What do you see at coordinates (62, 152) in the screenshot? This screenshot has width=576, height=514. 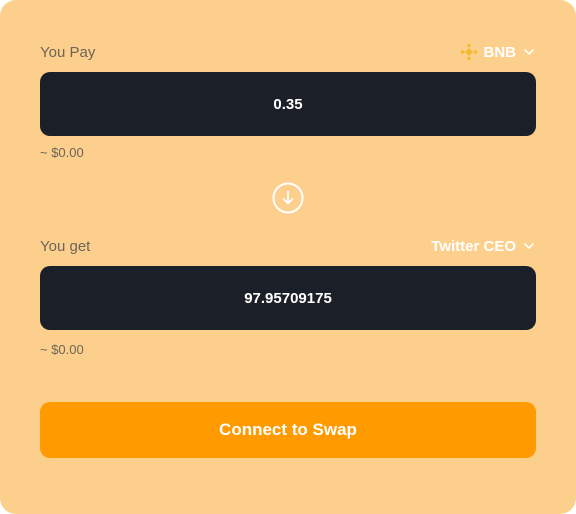 I see `pay-usd-value: ~ $0.00` at bounding box center [62, 152].